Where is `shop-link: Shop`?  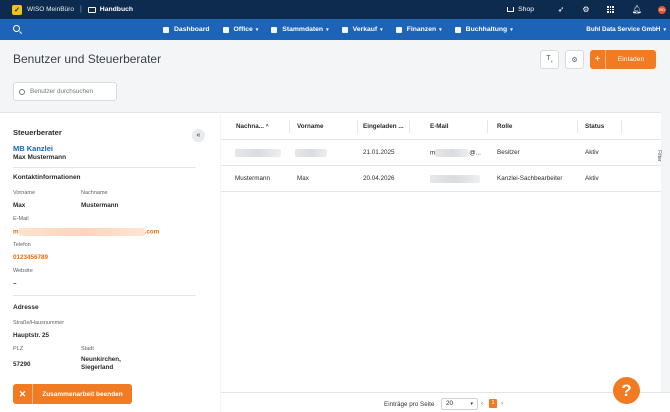
shop-link: Shop is located at coordinates (520, 9).